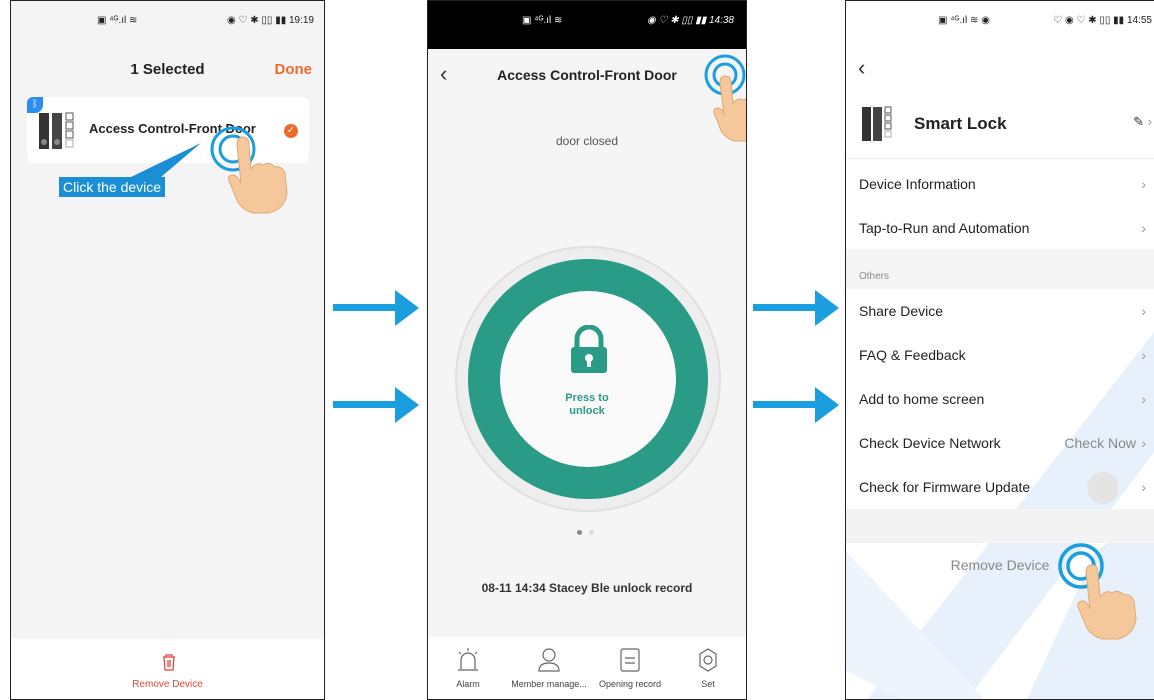 This screenshot has width=1154, height=700. I want to click on tab-opening-record: Opening record, so click(630, 668).